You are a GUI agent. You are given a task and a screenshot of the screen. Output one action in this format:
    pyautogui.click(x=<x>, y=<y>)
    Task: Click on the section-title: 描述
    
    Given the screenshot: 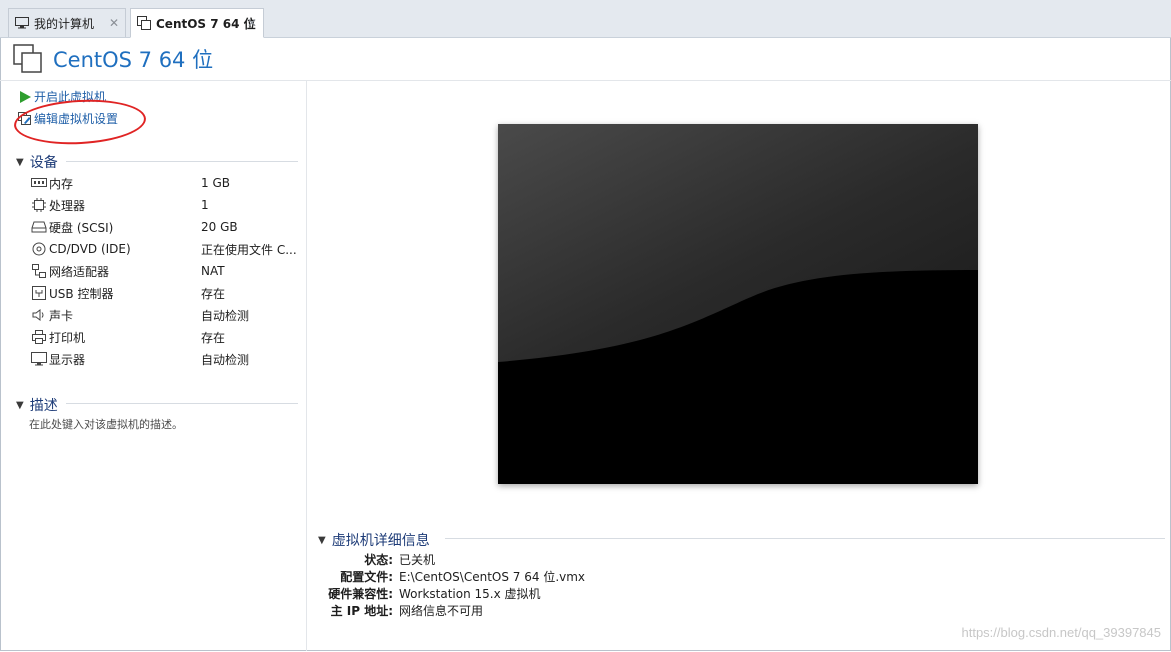 What is the action you would take?
    pyautogui.click(x=43, y=406)
    